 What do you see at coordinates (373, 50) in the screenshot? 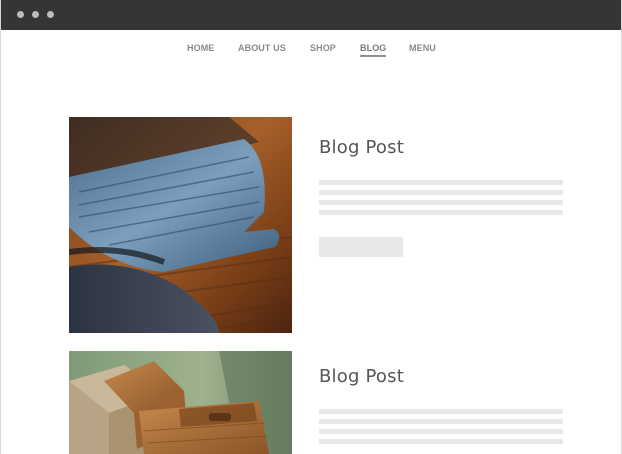
I see `nav-item-blog: BLOG` at bounding box center [373, 50].